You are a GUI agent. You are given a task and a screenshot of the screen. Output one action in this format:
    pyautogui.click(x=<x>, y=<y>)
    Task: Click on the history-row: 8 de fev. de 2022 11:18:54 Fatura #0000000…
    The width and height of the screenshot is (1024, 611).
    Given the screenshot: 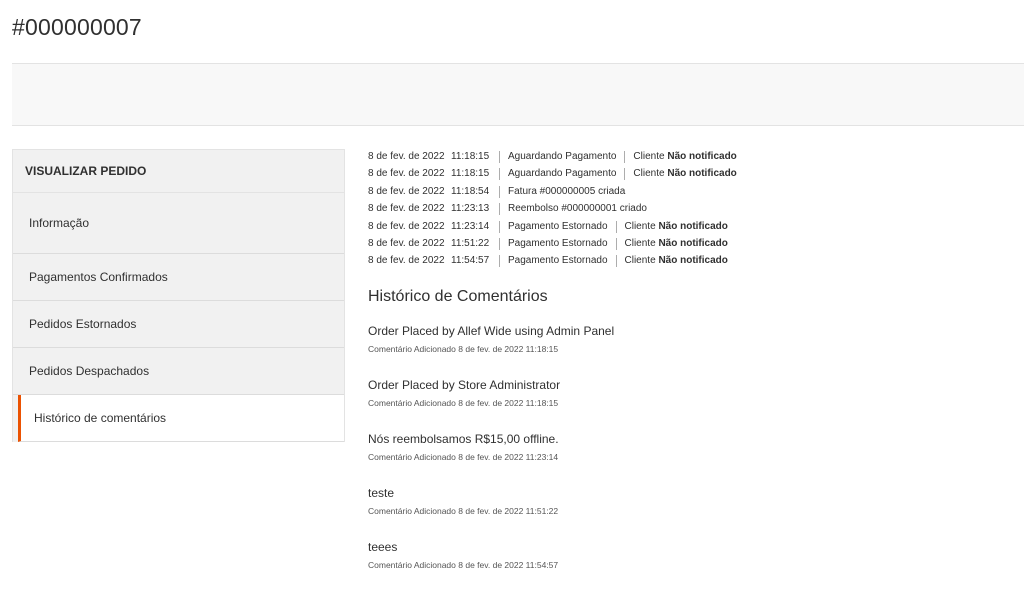 What is the action you would take?
    pyautogui.click(x=688, y=191)
    